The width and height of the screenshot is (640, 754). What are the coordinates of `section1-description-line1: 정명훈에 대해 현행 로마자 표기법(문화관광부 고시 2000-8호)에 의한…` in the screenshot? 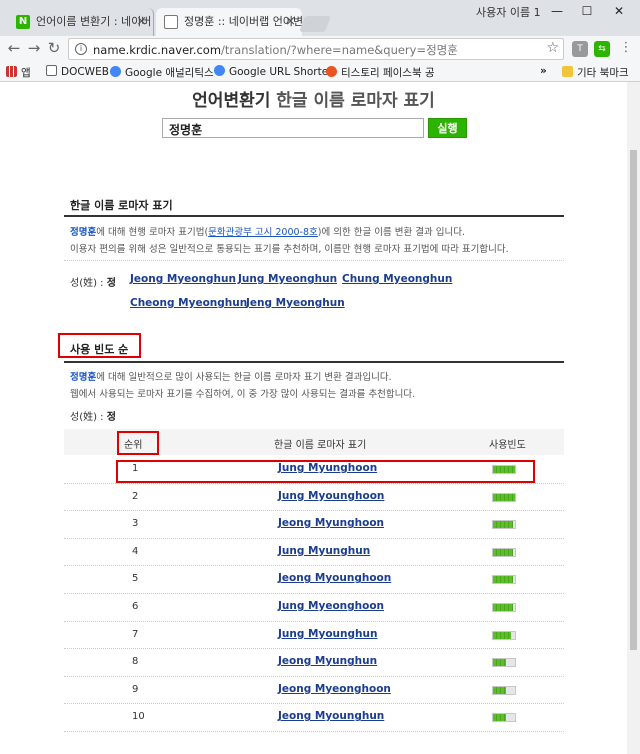 It's located at (267, 232).